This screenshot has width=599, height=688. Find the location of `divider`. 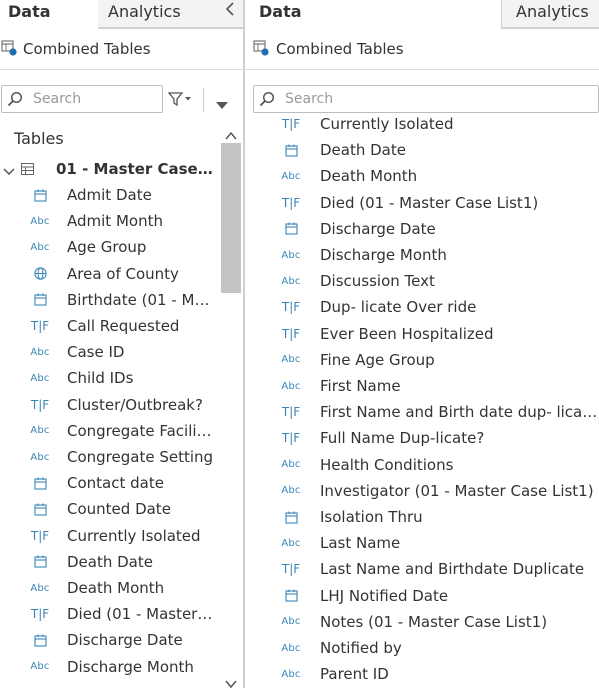

divider is located at coordinates (121, 69).